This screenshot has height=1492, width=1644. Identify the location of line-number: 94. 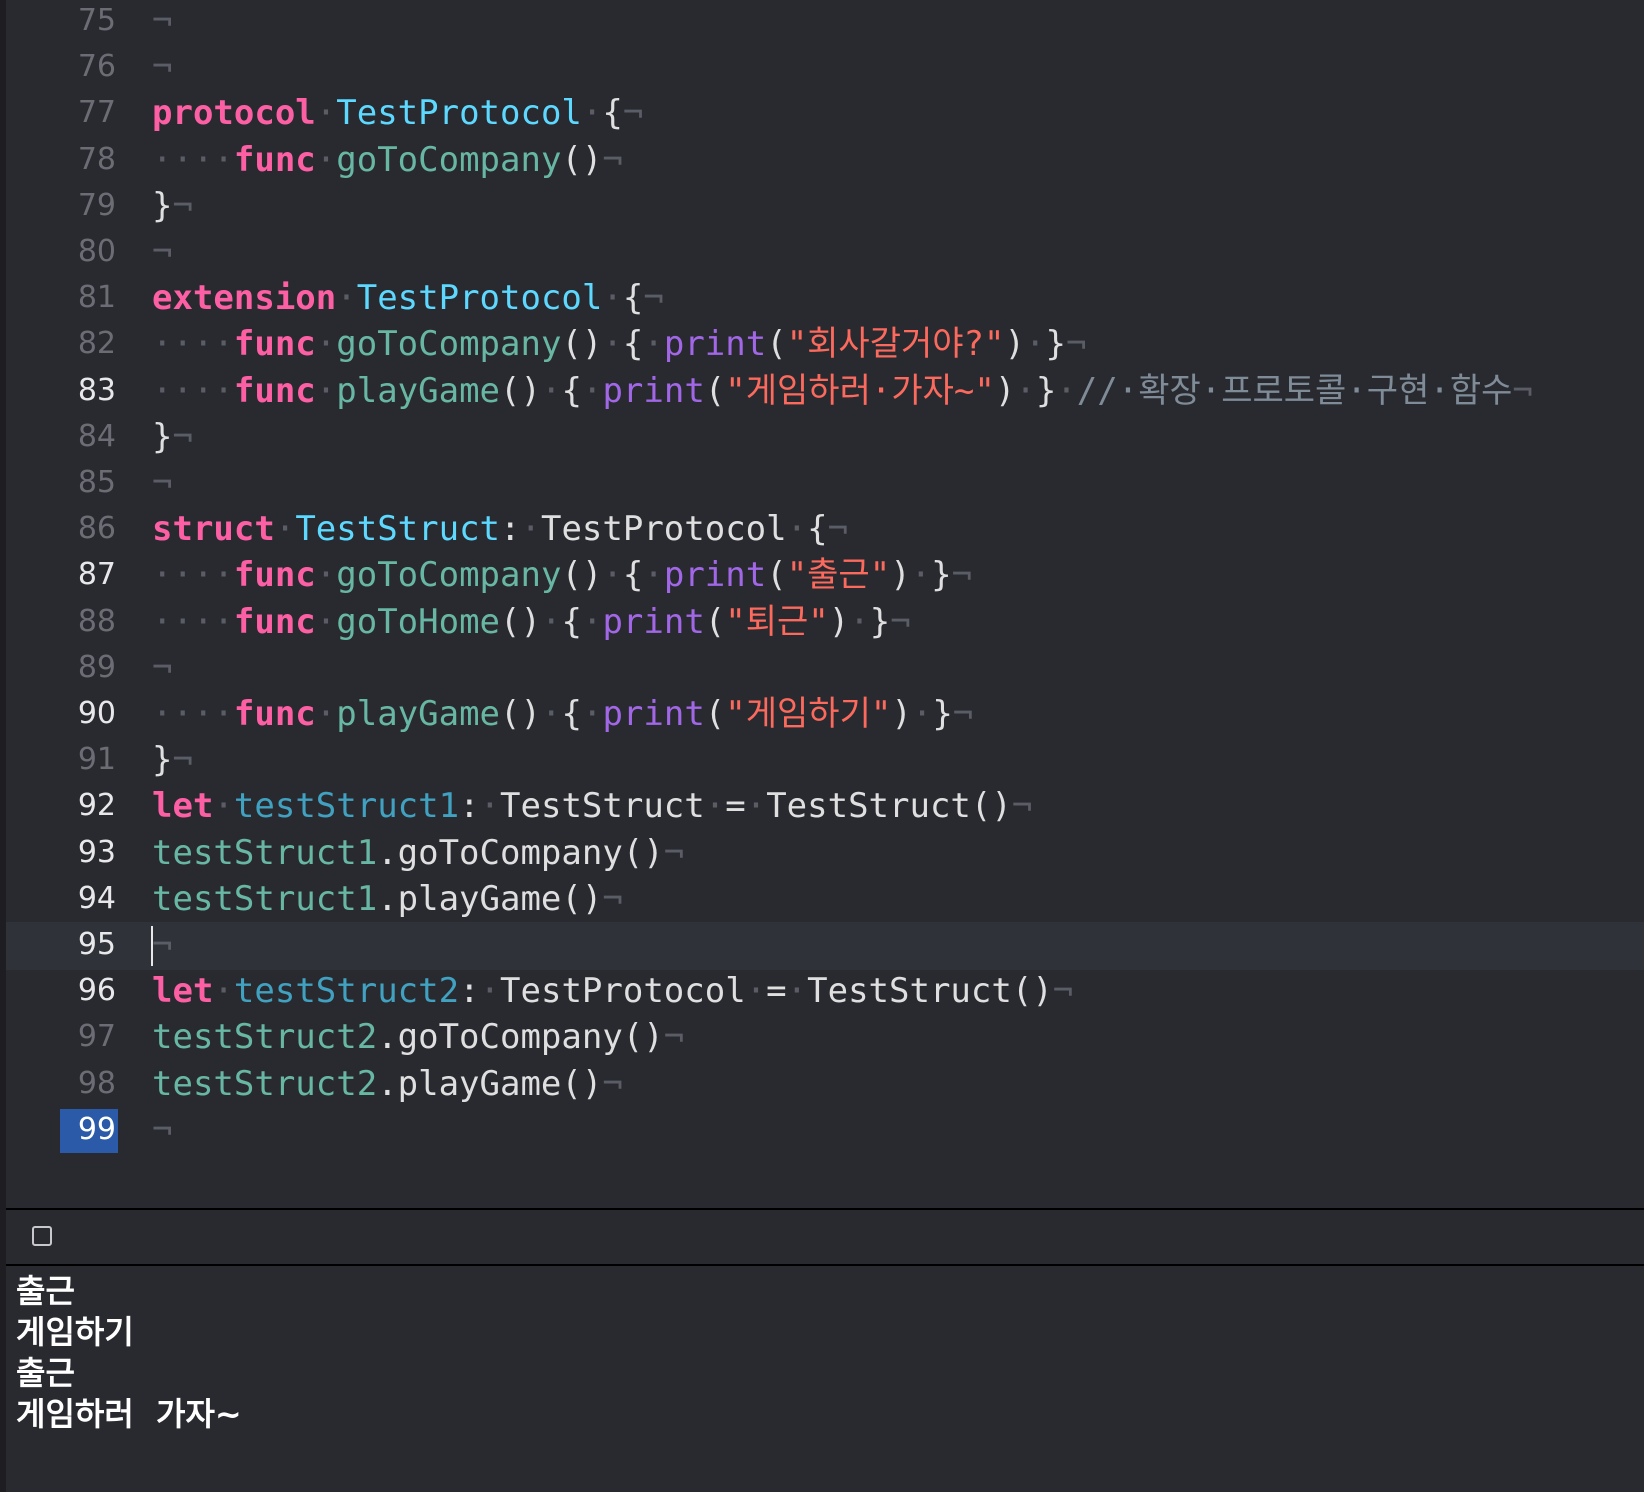
(61, 900).